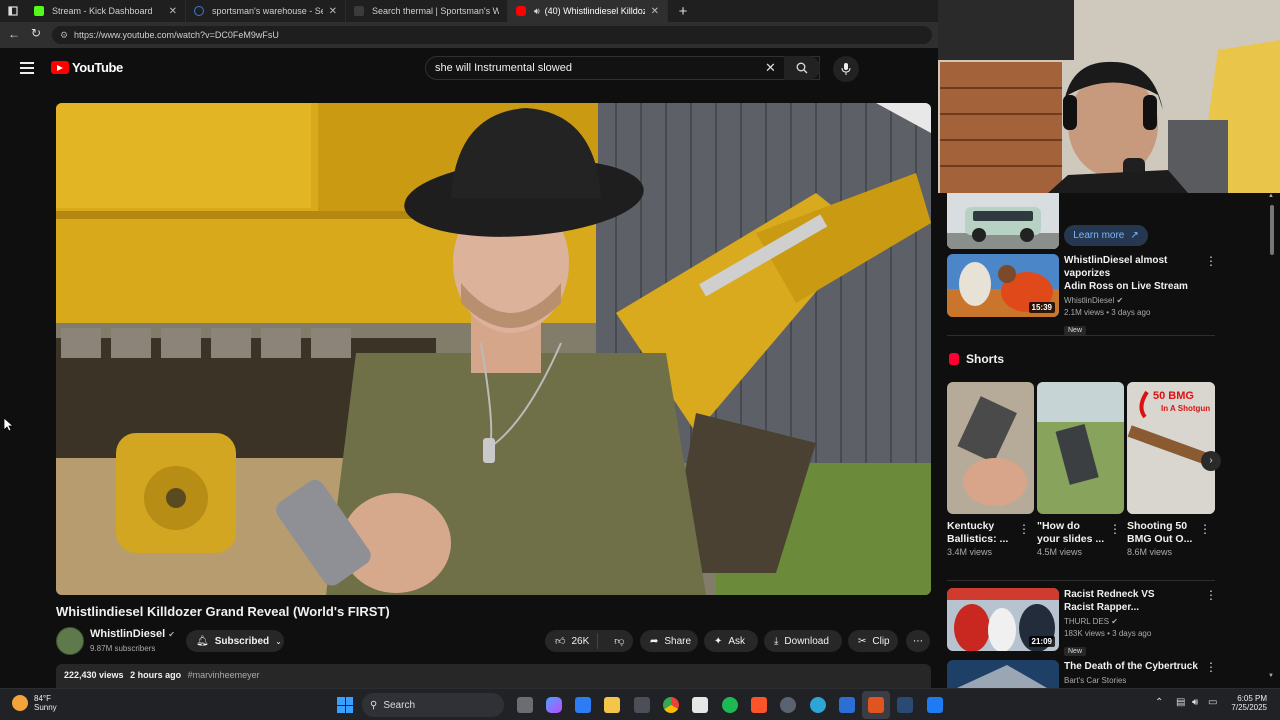 The image size is (1280, 720). I want to click on youtube-header: YouTube she will Instrumental slowed ✕, so click(470, 69).